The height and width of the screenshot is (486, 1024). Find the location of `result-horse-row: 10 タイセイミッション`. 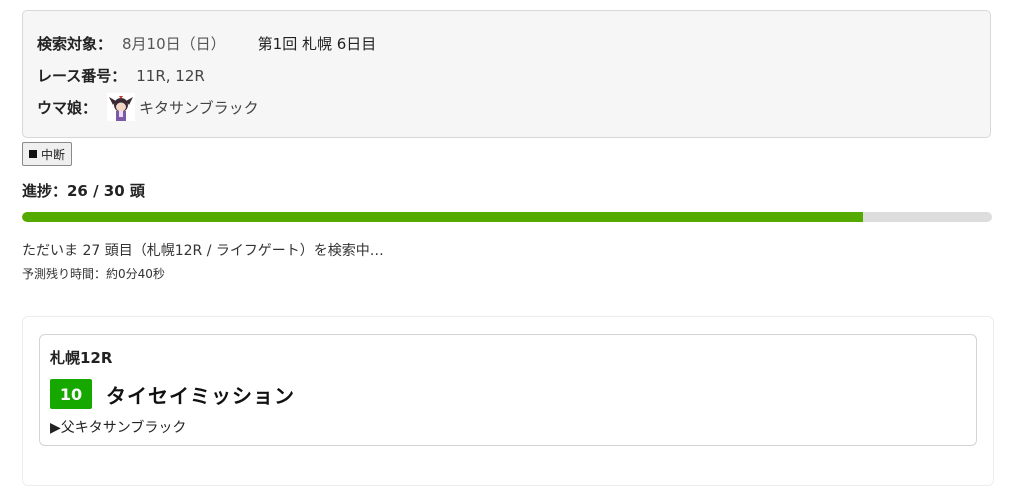

result-horse-row: 10 タイセイミッション is located at coordinates (172, 394).